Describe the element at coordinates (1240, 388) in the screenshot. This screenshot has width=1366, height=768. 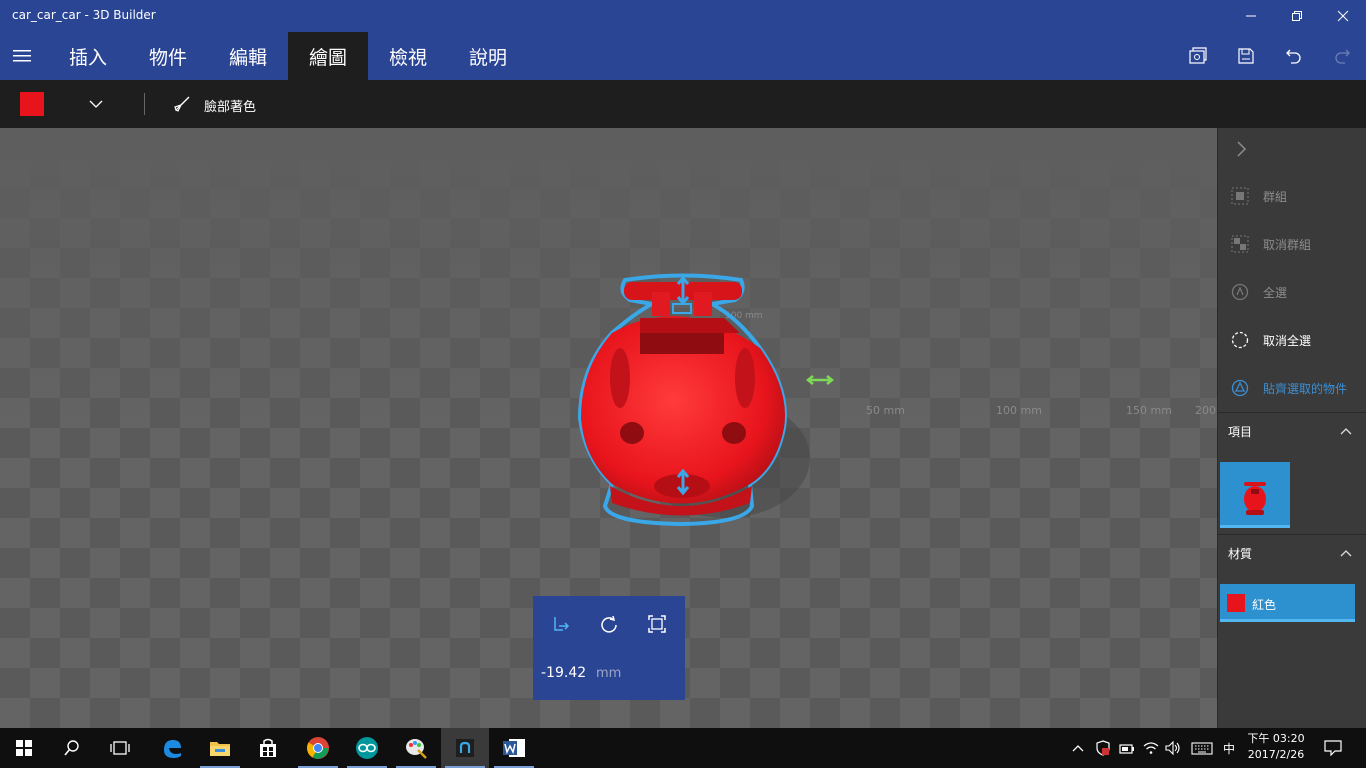
I see `snap-icon` at that location.